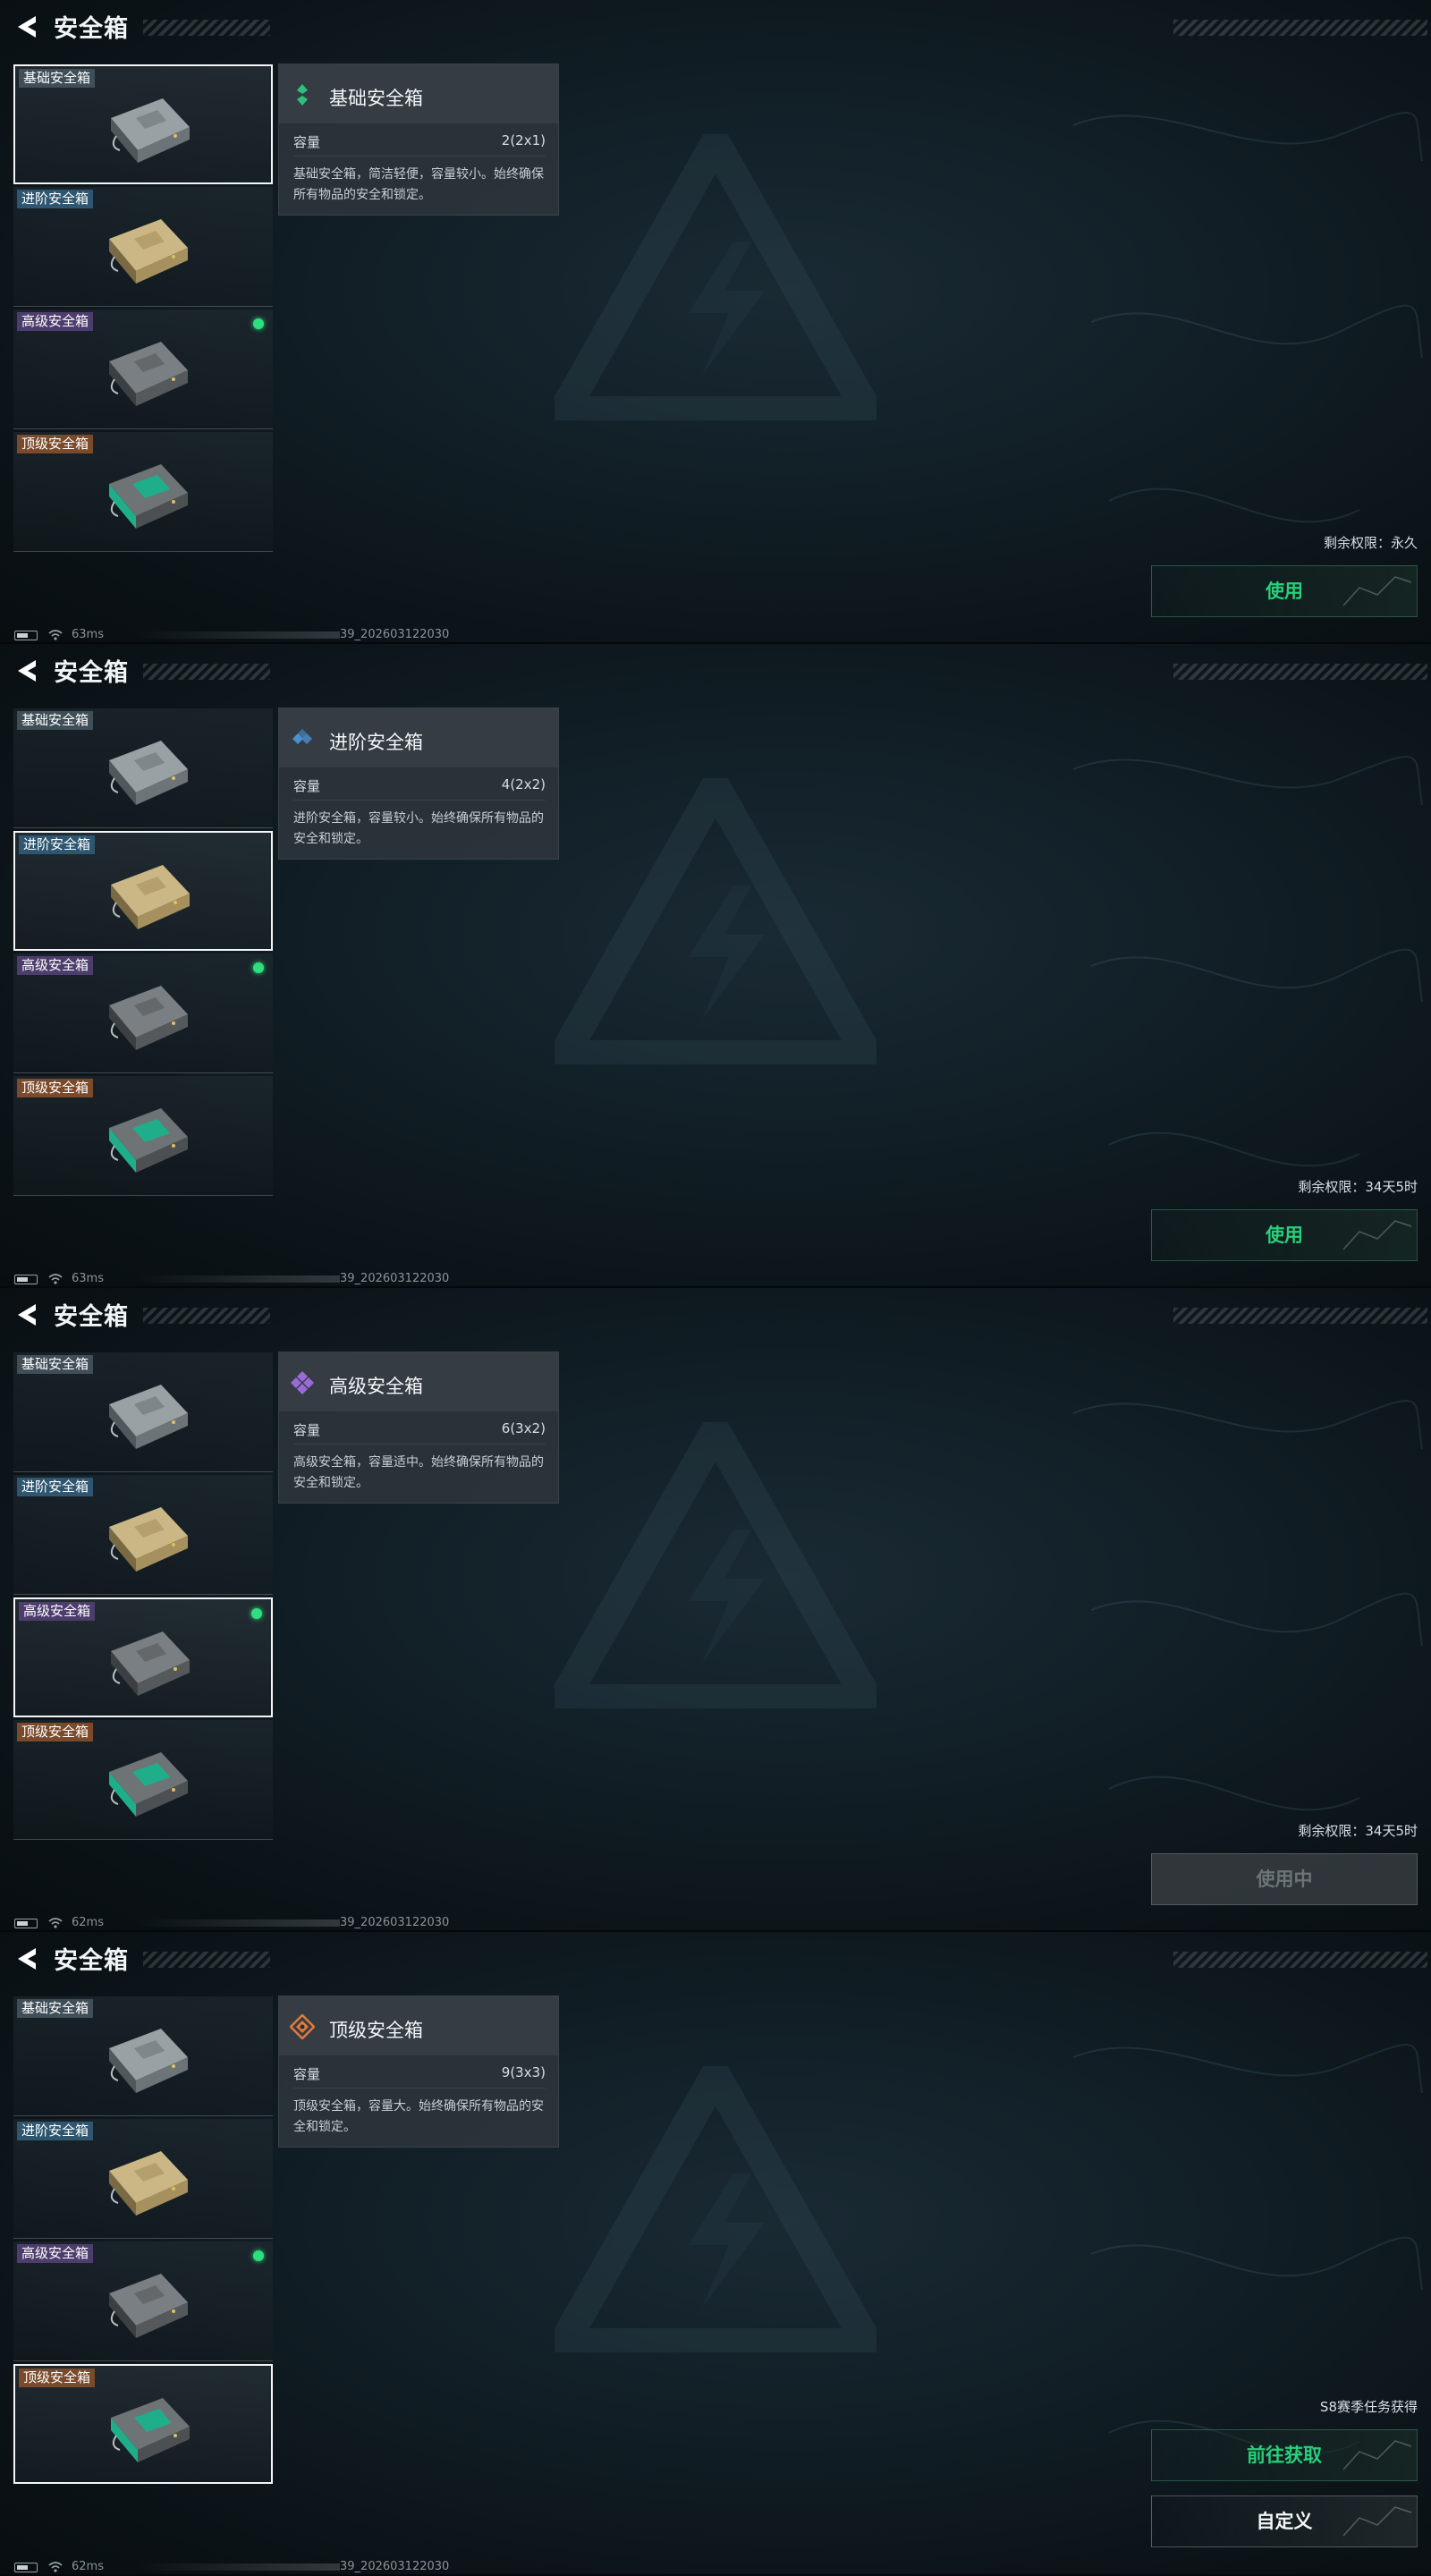 The height and width of the screenshot is (2576, 1431). What do you see at coordinates (56, 965) in the screenshot?
I see `safe-box-item-label: 高级安全箱` at bounding box center [56, 965].